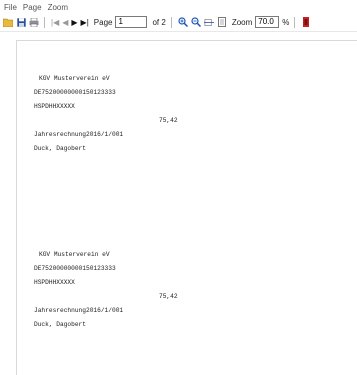 This screenshot has width=357, height=375. I want to click on last-page-icon: ▶|, so click(85, 22).